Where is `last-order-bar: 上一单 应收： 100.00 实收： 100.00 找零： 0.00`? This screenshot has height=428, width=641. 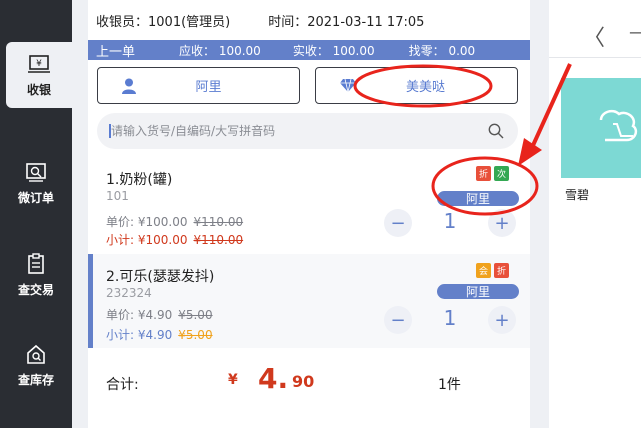
last-order-bar: 上一单 应收： 100.00 实收： 100.00 找零： 0.00 is located at coordinates (309, 50).